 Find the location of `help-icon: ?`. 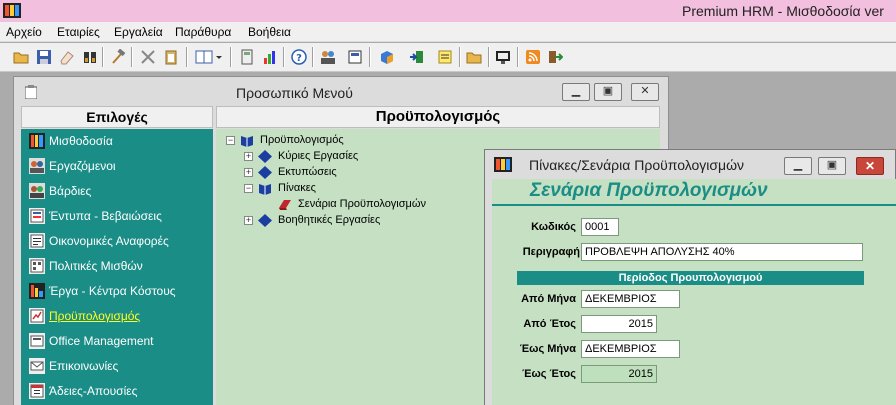

help-icon: ? is located at coordinates (299, 57).